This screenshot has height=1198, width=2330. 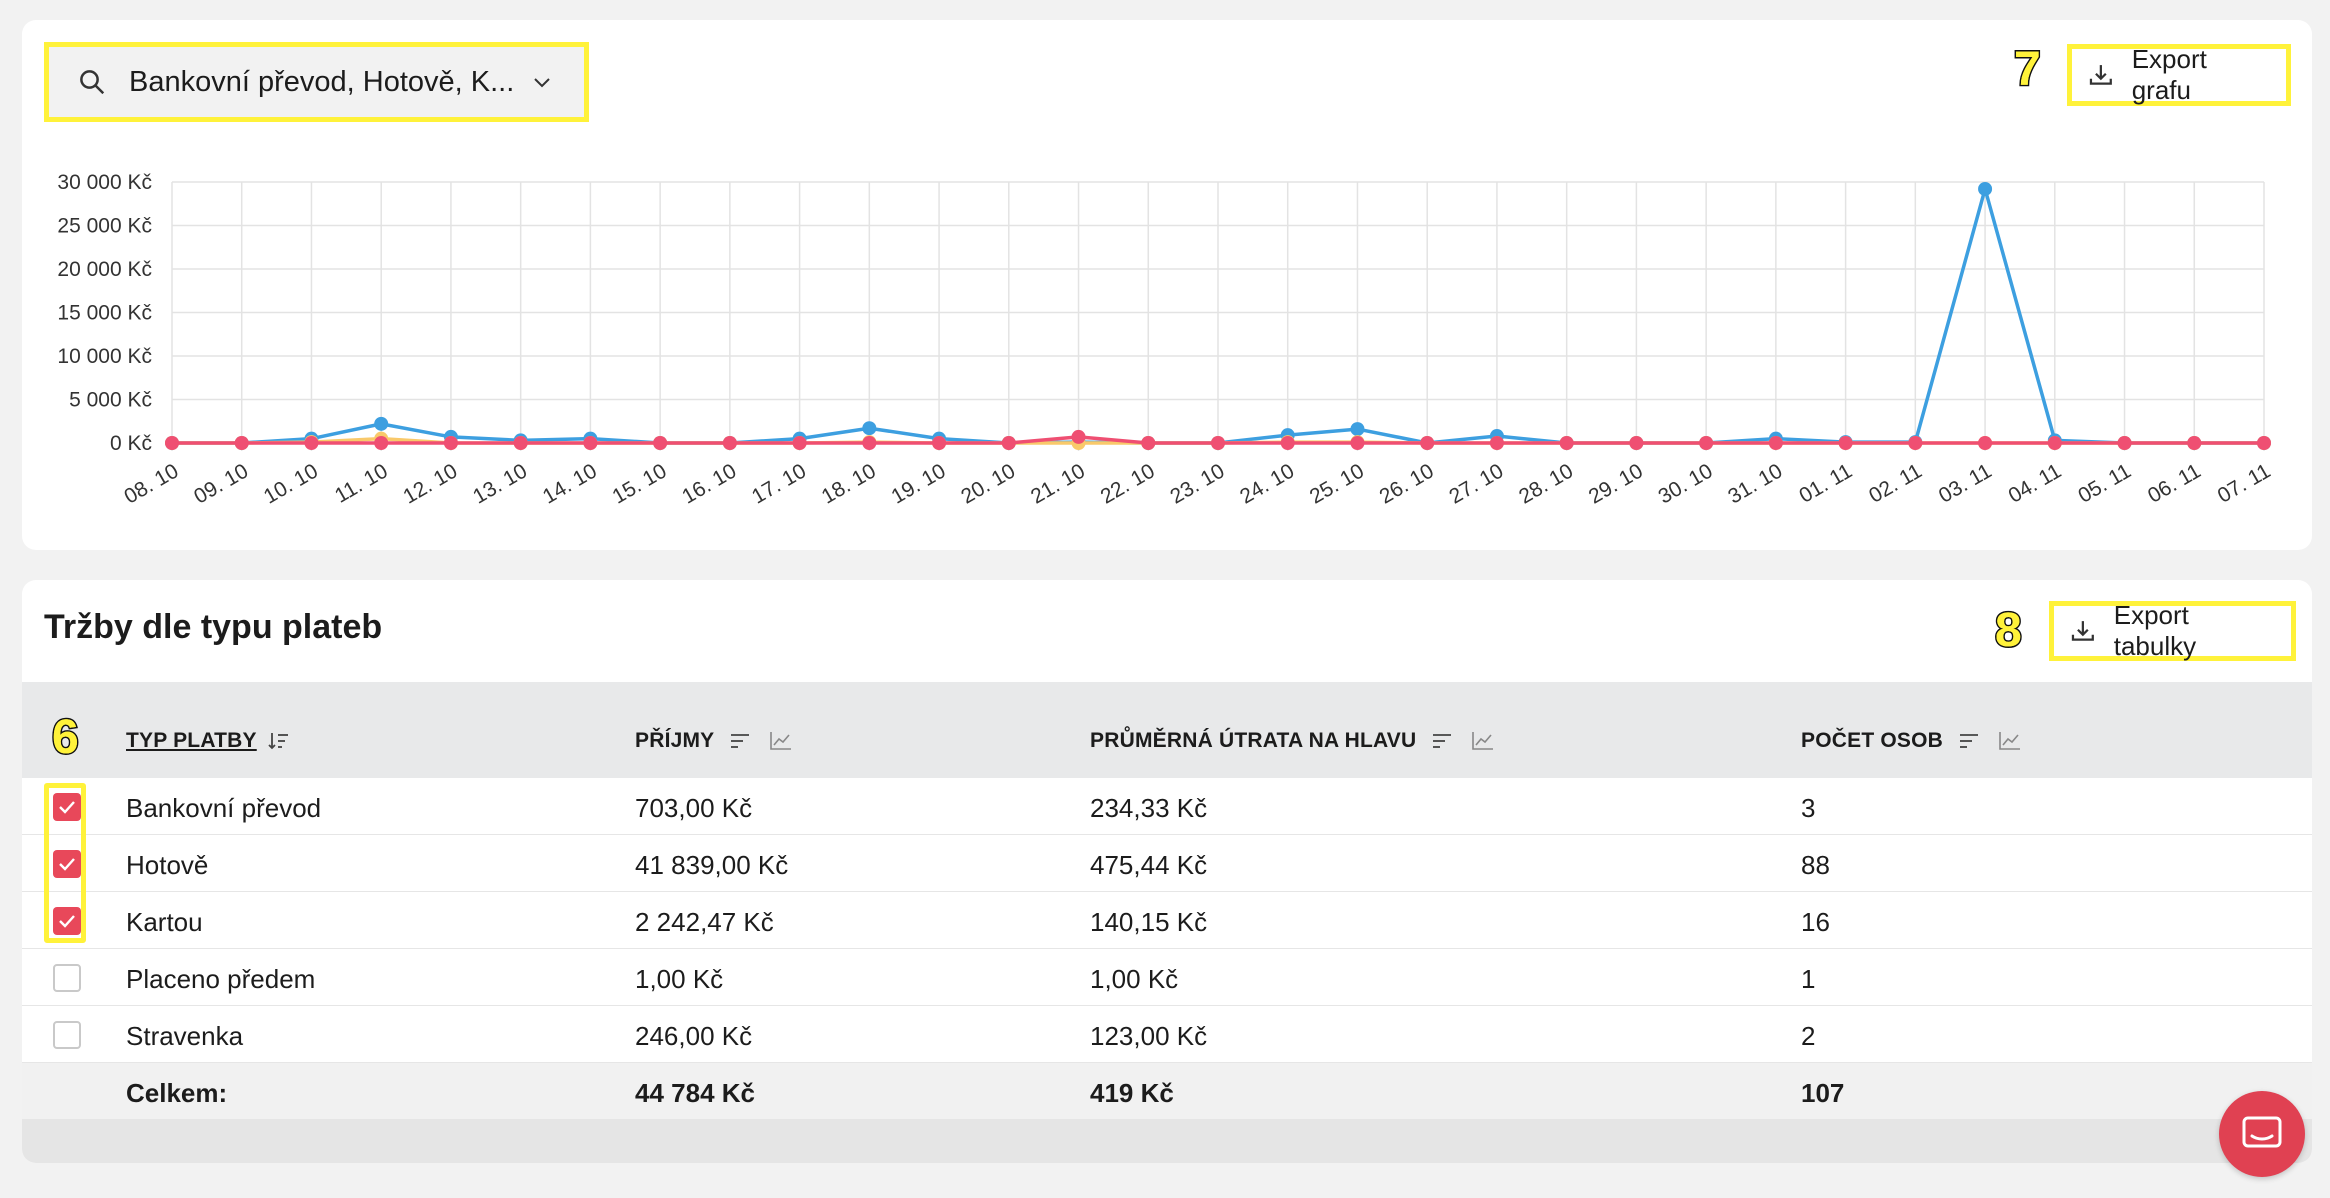 What do you see at coordinates (1808, 979) in the screenshot?
I see `count-cell: 1` at bounding box center [1808, 979].